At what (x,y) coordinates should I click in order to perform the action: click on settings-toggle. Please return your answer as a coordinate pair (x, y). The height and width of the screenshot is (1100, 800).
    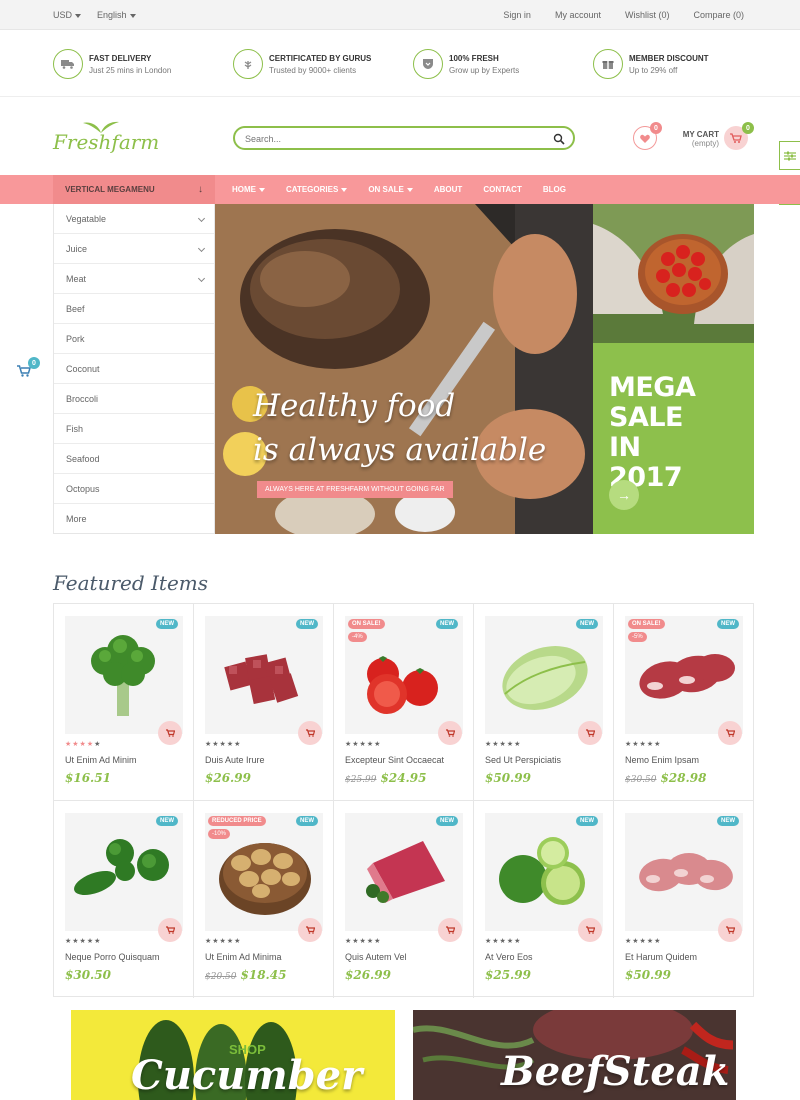
    Looking at the image, I should click on (789, 155).